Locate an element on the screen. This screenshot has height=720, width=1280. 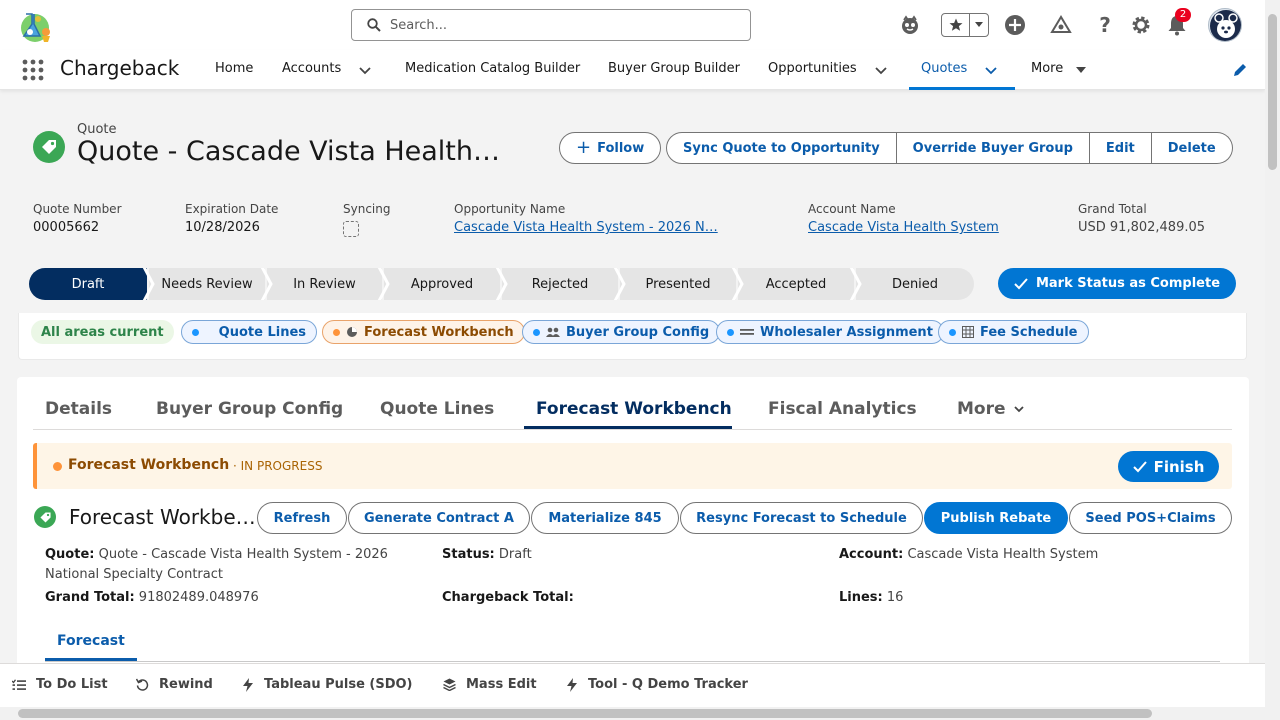
user-avatar-icon is located at coordinates (1225, 25).